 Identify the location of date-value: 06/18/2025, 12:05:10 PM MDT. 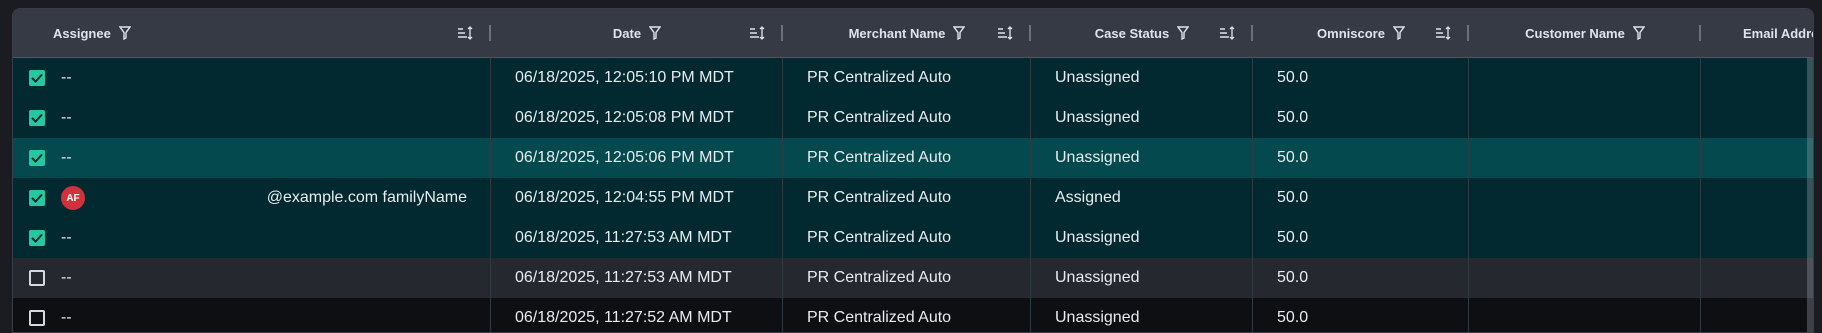
(624, 77).